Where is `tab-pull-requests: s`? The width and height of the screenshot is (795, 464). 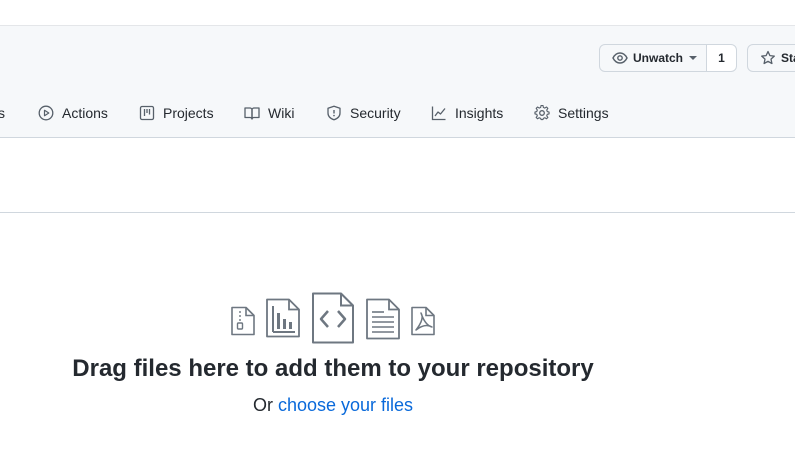 tab-pull-requests: s is located at coordinates (2, 113).